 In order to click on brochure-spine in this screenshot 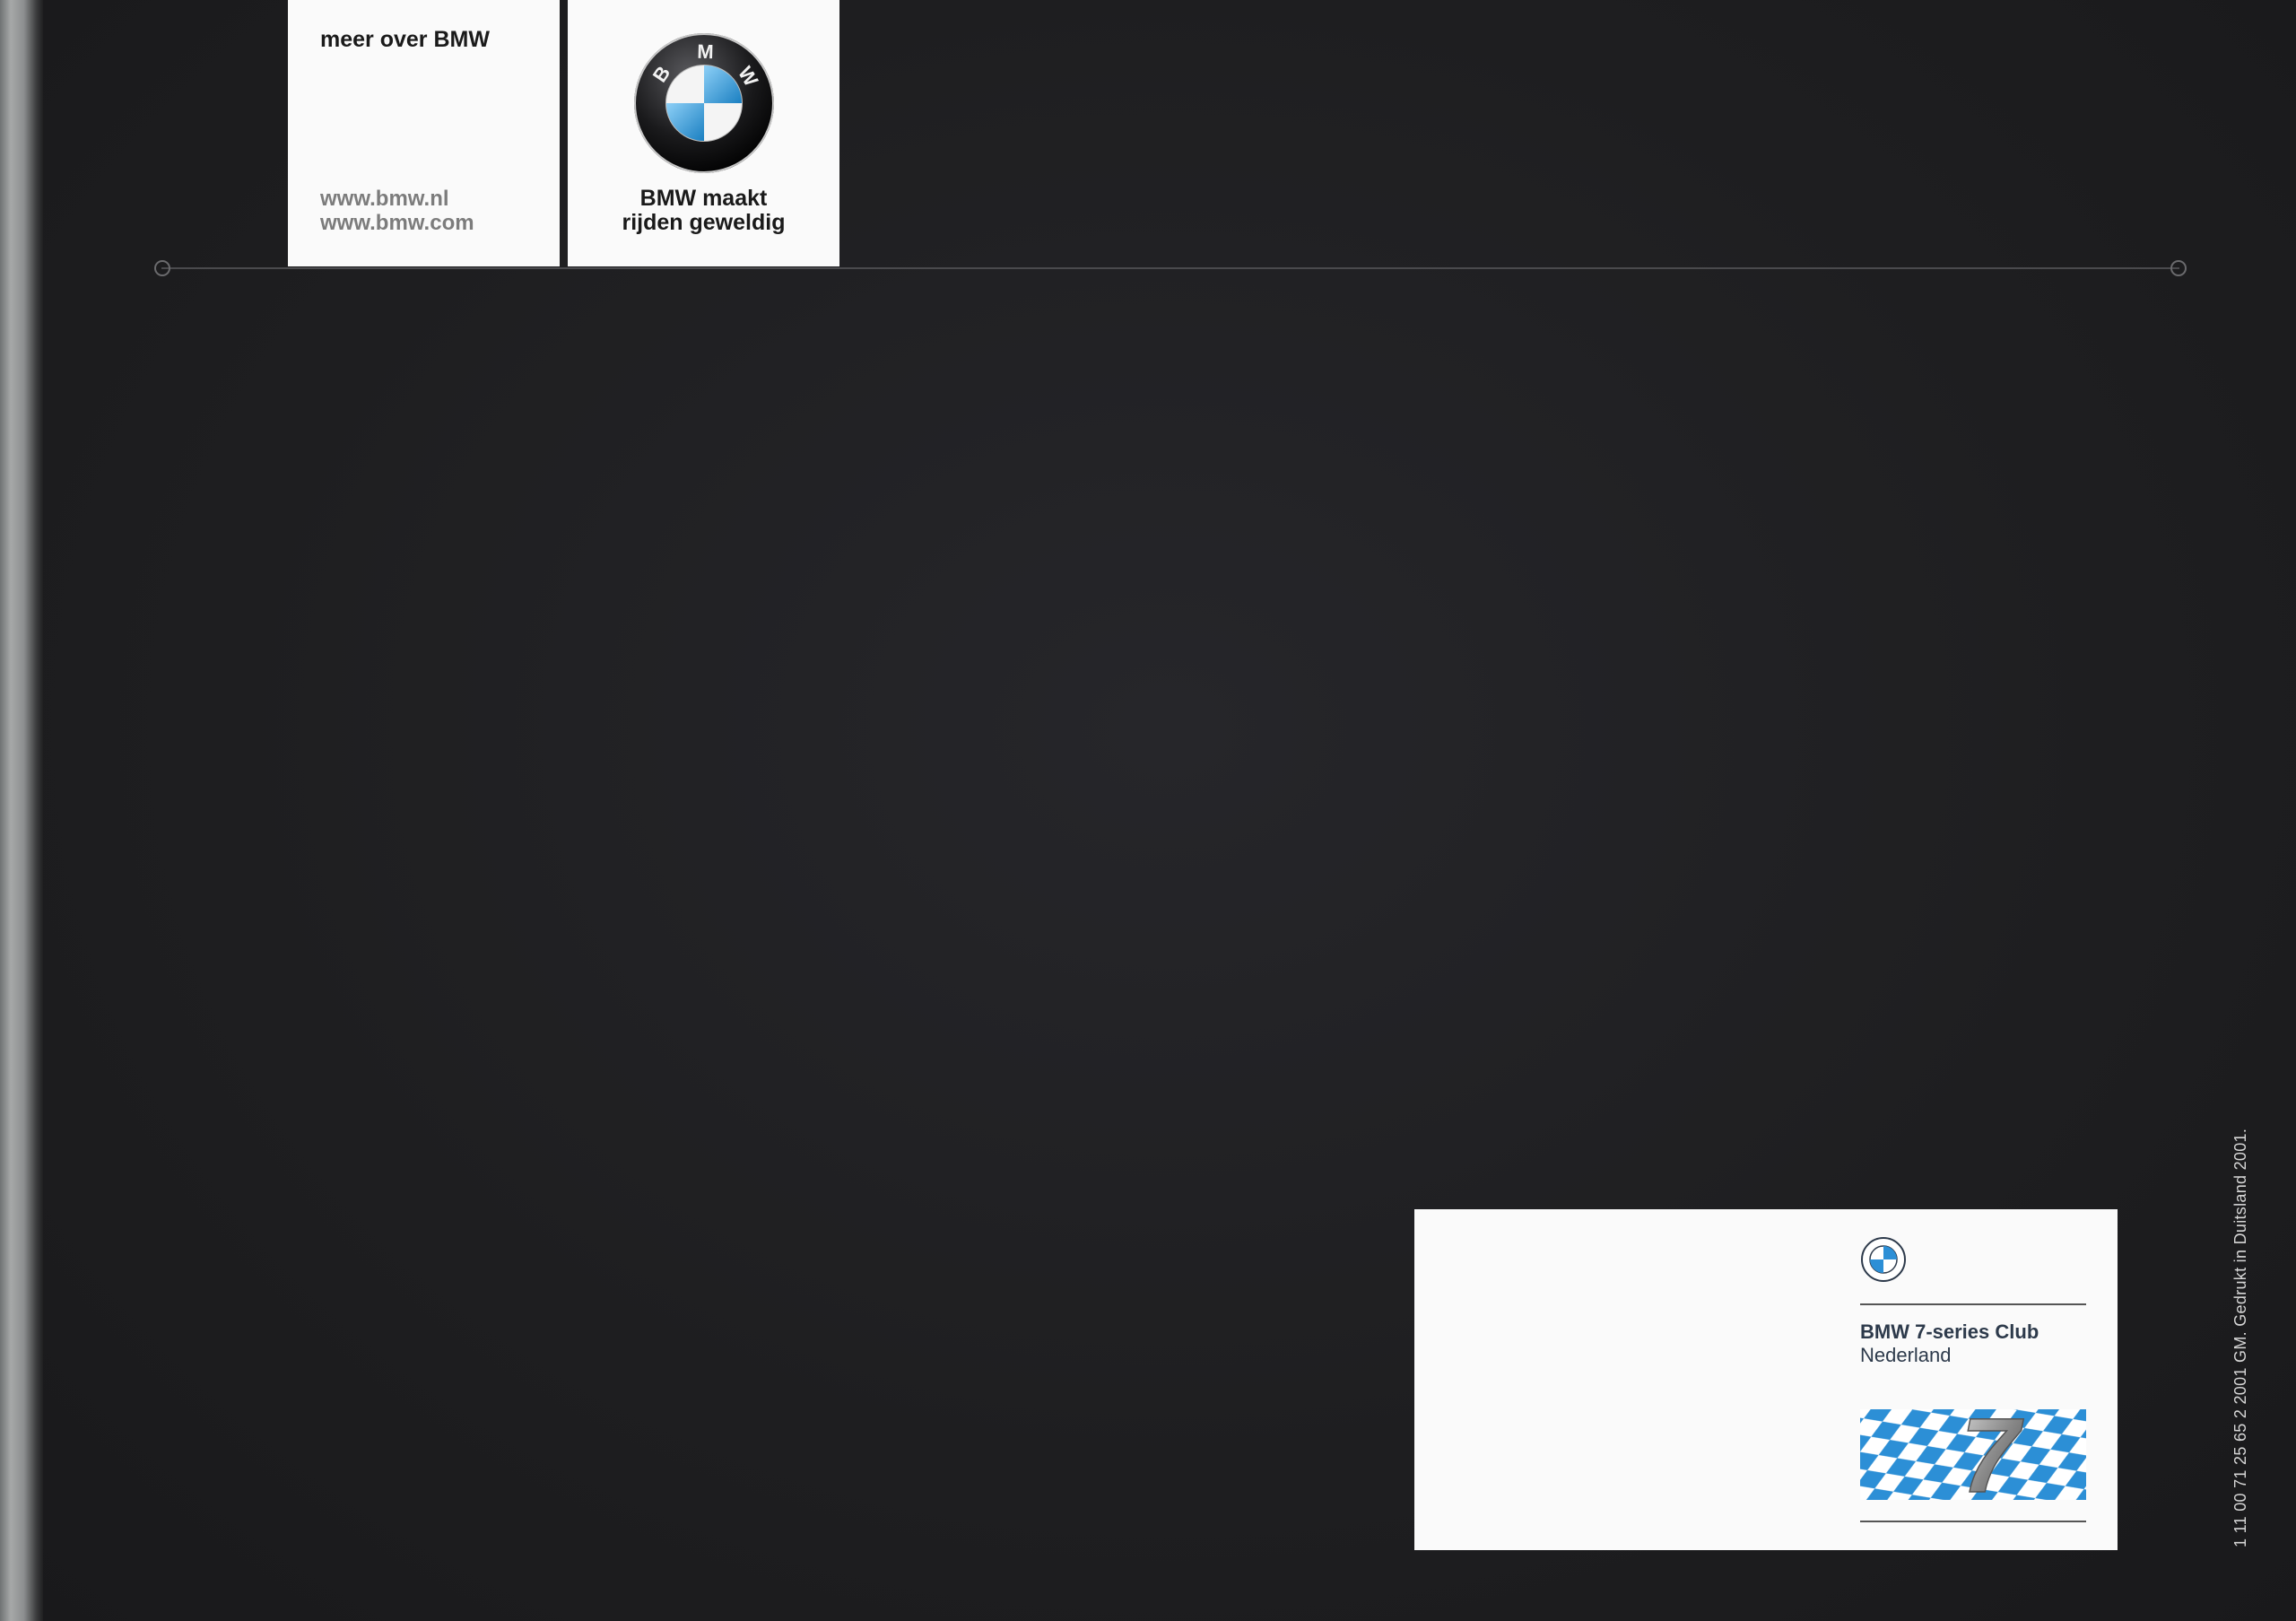, I will do `click(21, 810)`.